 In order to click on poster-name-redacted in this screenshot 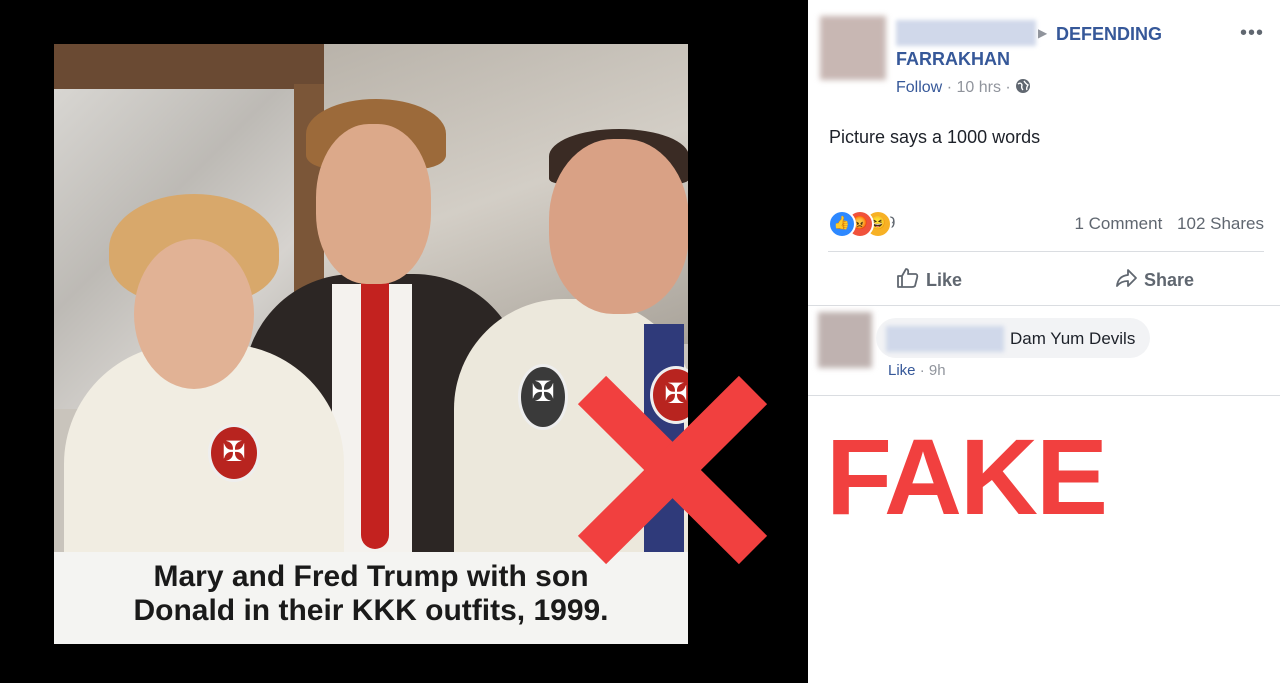, I will do `click(966, 33)`.